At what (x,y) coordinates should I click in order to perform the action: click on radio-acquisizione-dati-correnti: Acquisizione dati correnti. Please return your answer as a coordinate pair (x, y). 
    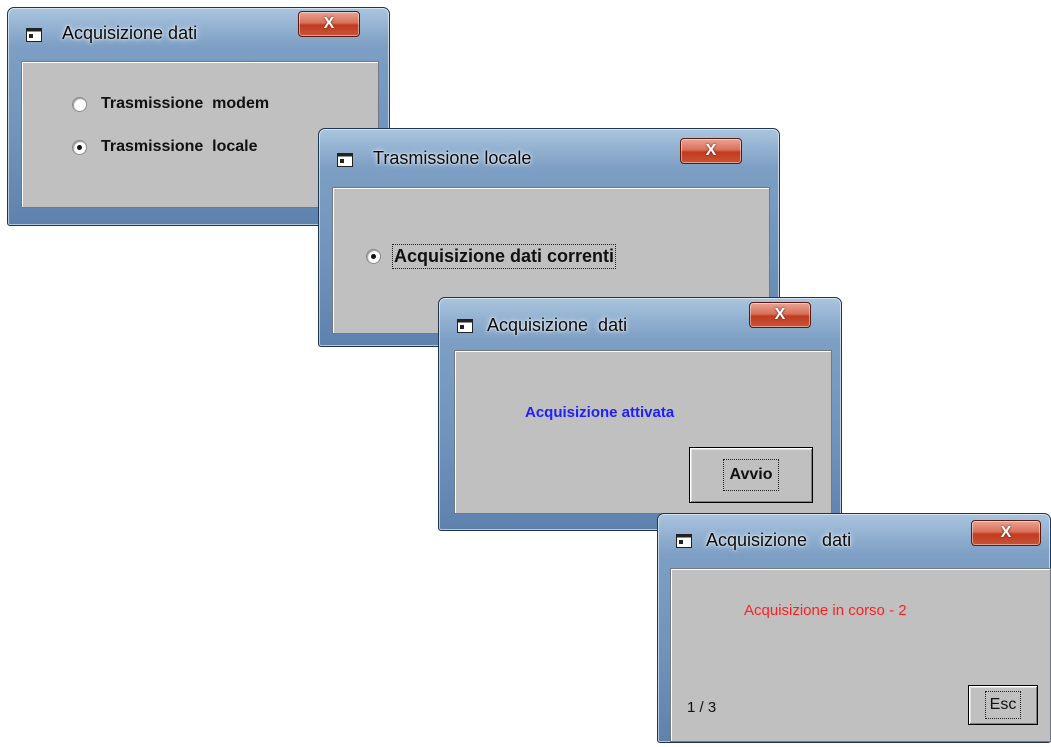
    Looking at the image, I should click on (491, 256).